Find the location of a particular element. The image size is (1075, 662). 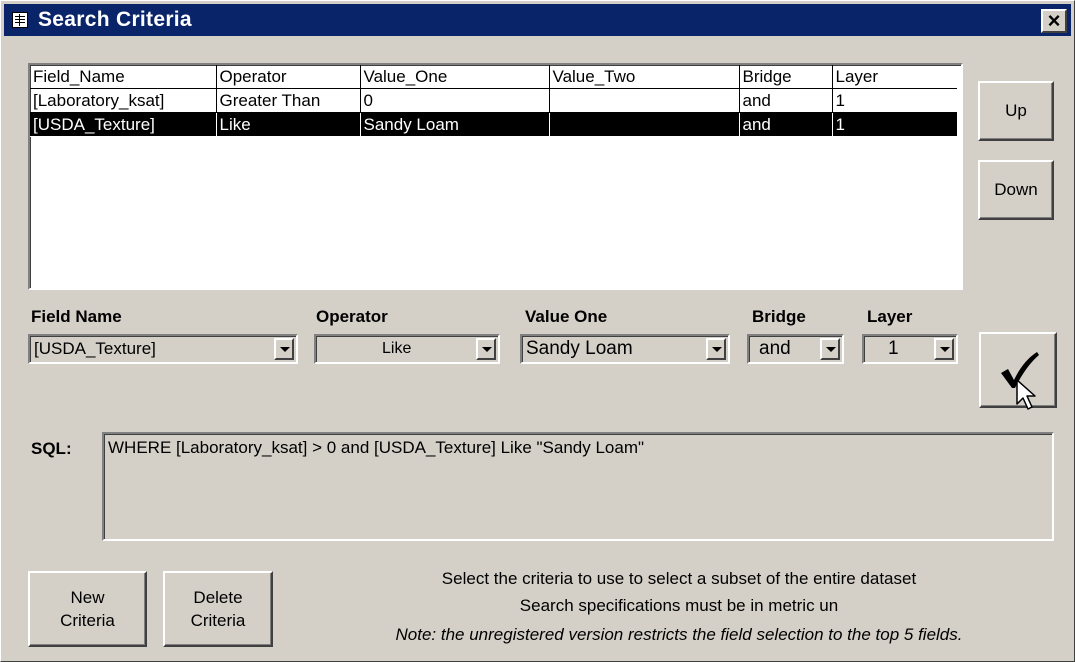

cell-operator: Greater Than is located at coordinates (288, 100).